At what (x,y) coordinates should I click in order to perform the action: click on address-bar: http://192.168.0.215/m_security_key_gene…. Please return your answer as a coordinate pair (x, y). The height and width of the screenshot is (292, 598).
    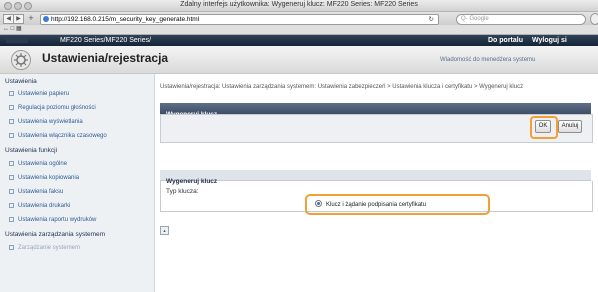
    Looking at the image, I should click on (239, 19).